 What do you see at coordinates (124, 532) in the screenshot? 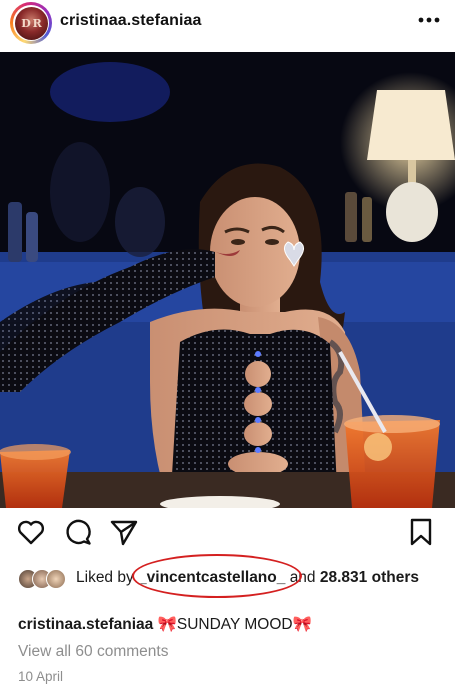
I see `send-icon` at bounding box center [124, 532].